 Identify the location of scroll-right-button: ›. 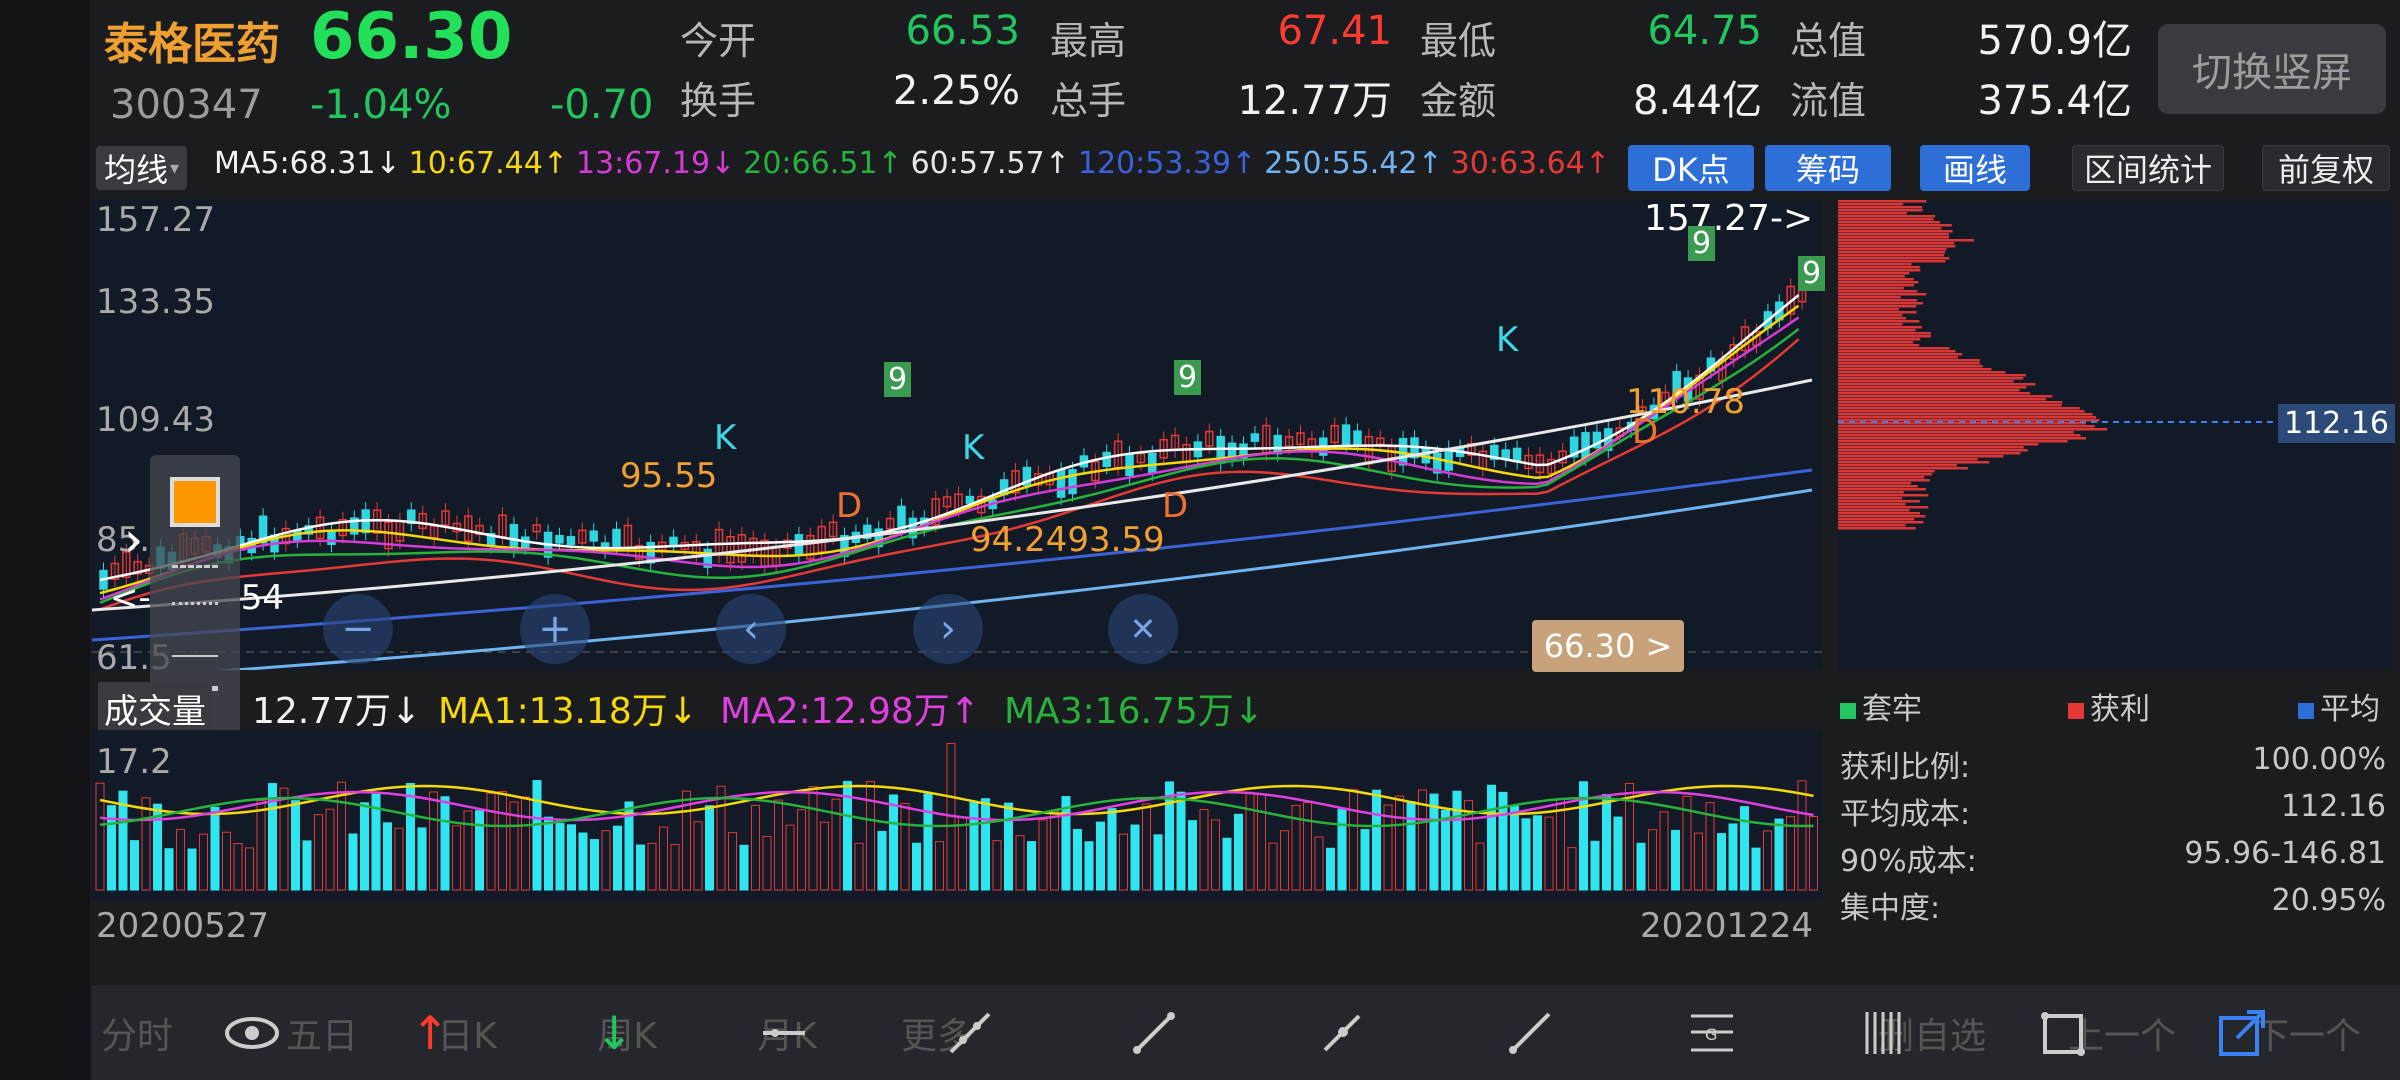
(948, 629).